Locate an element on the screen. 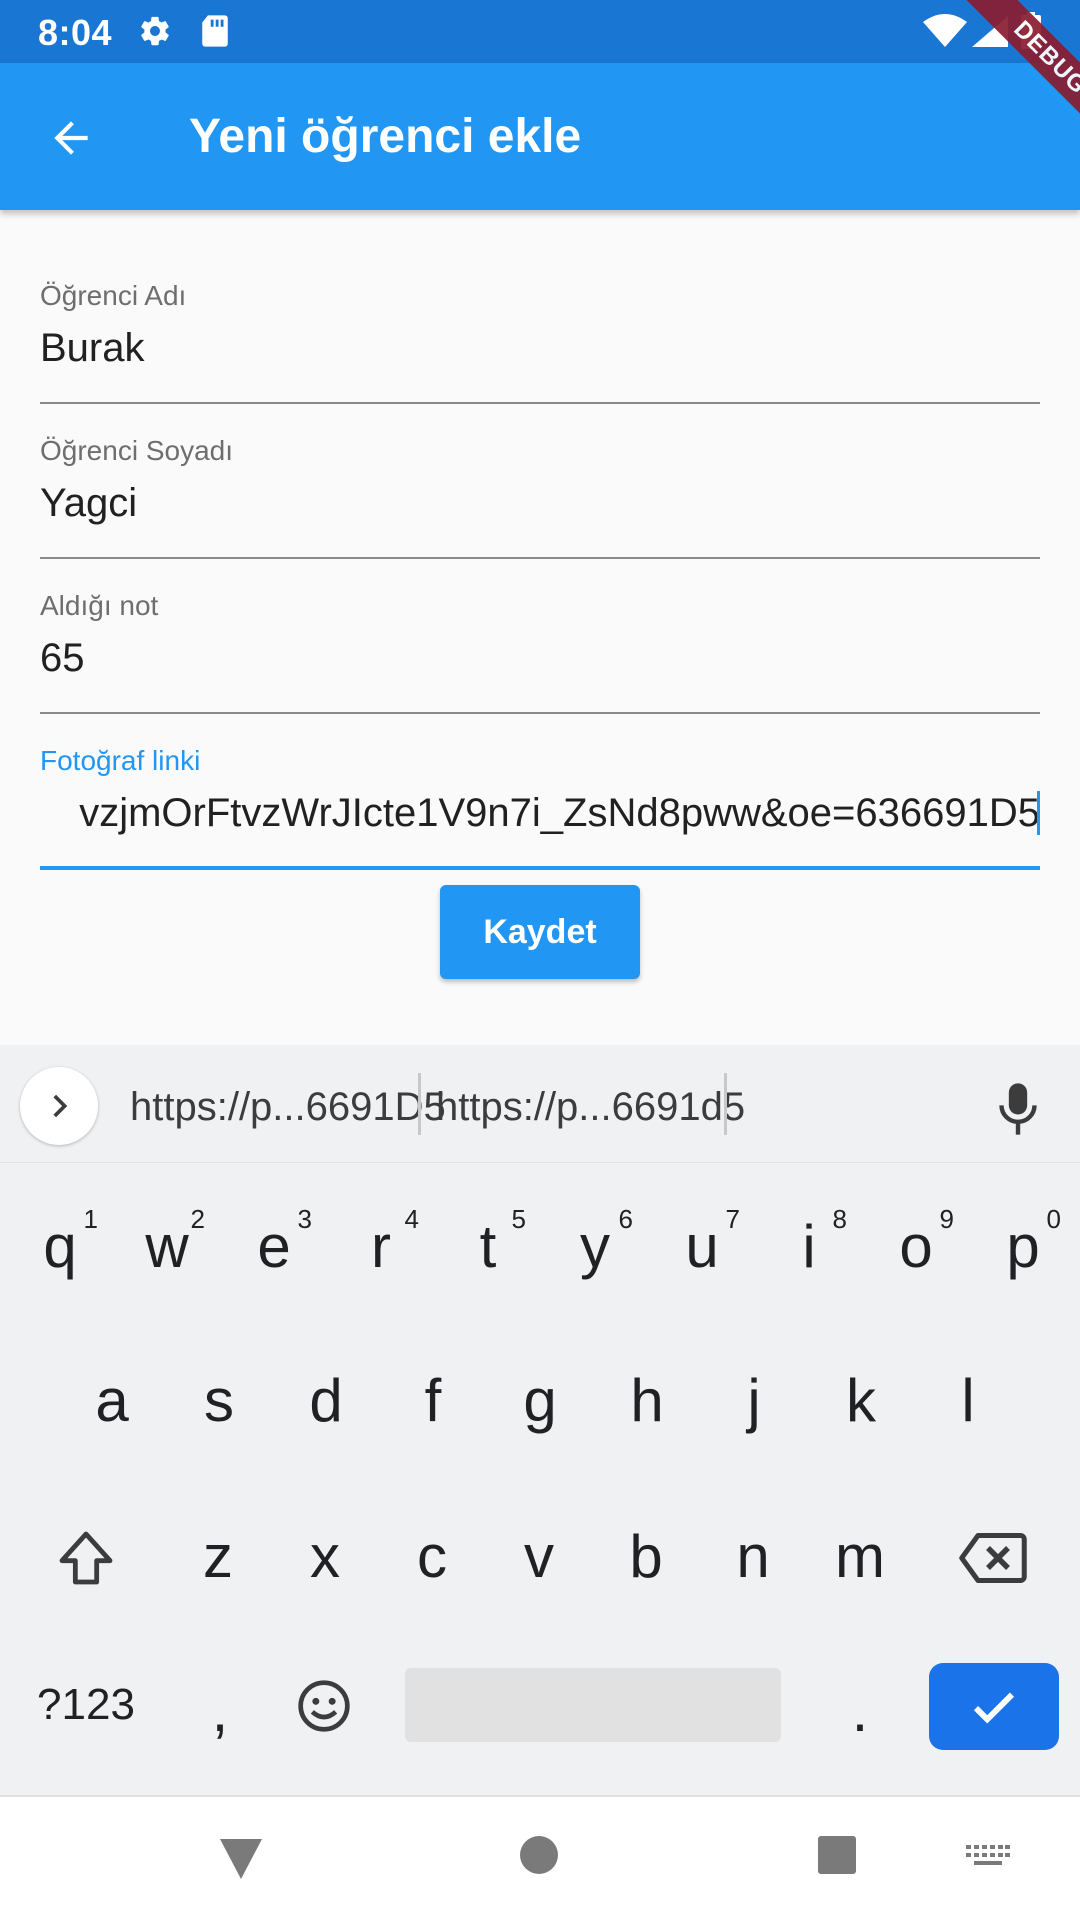 The height and width of the screenshot is (1922, 1080). key-a: a is located at coordinates (112, 1400).